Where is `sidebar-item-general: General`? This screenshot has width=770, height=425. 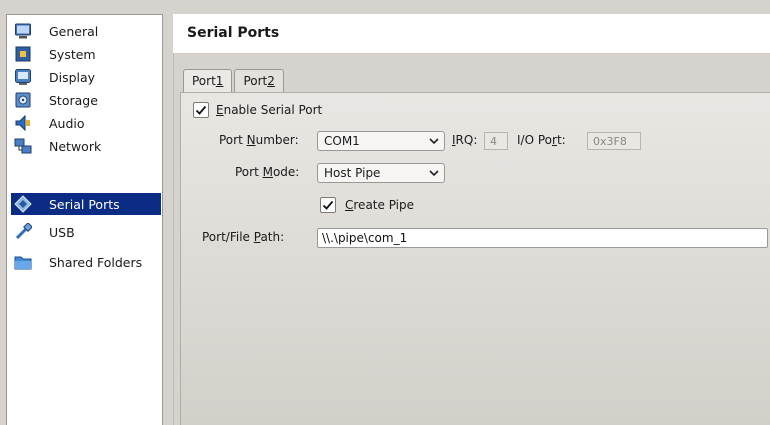 sidebar-item-general: General is located at coordinates (86, 31).